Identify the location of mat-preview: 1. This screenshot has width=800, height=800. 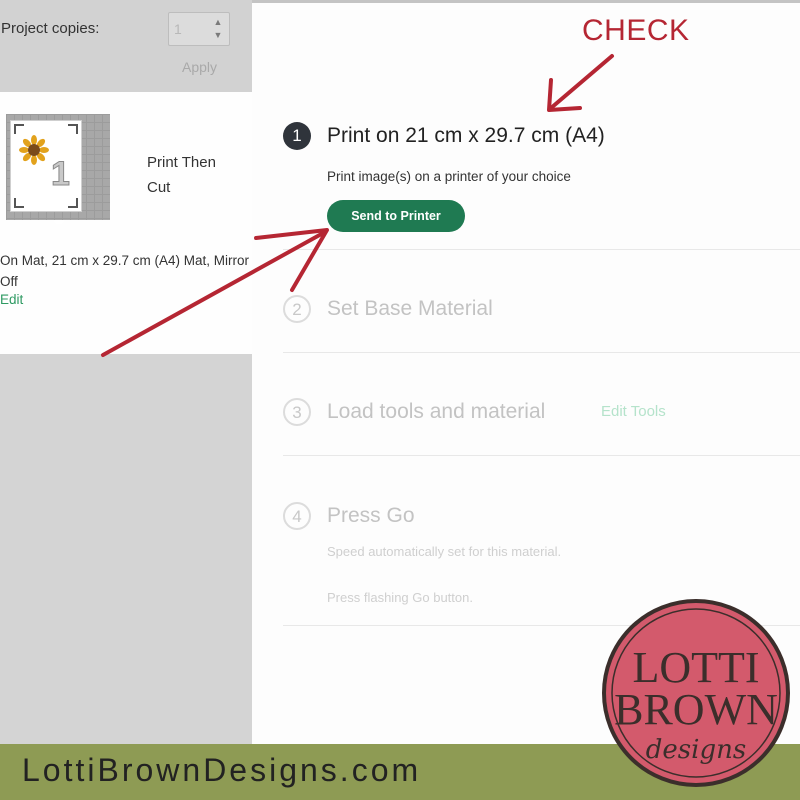
(58, 169).